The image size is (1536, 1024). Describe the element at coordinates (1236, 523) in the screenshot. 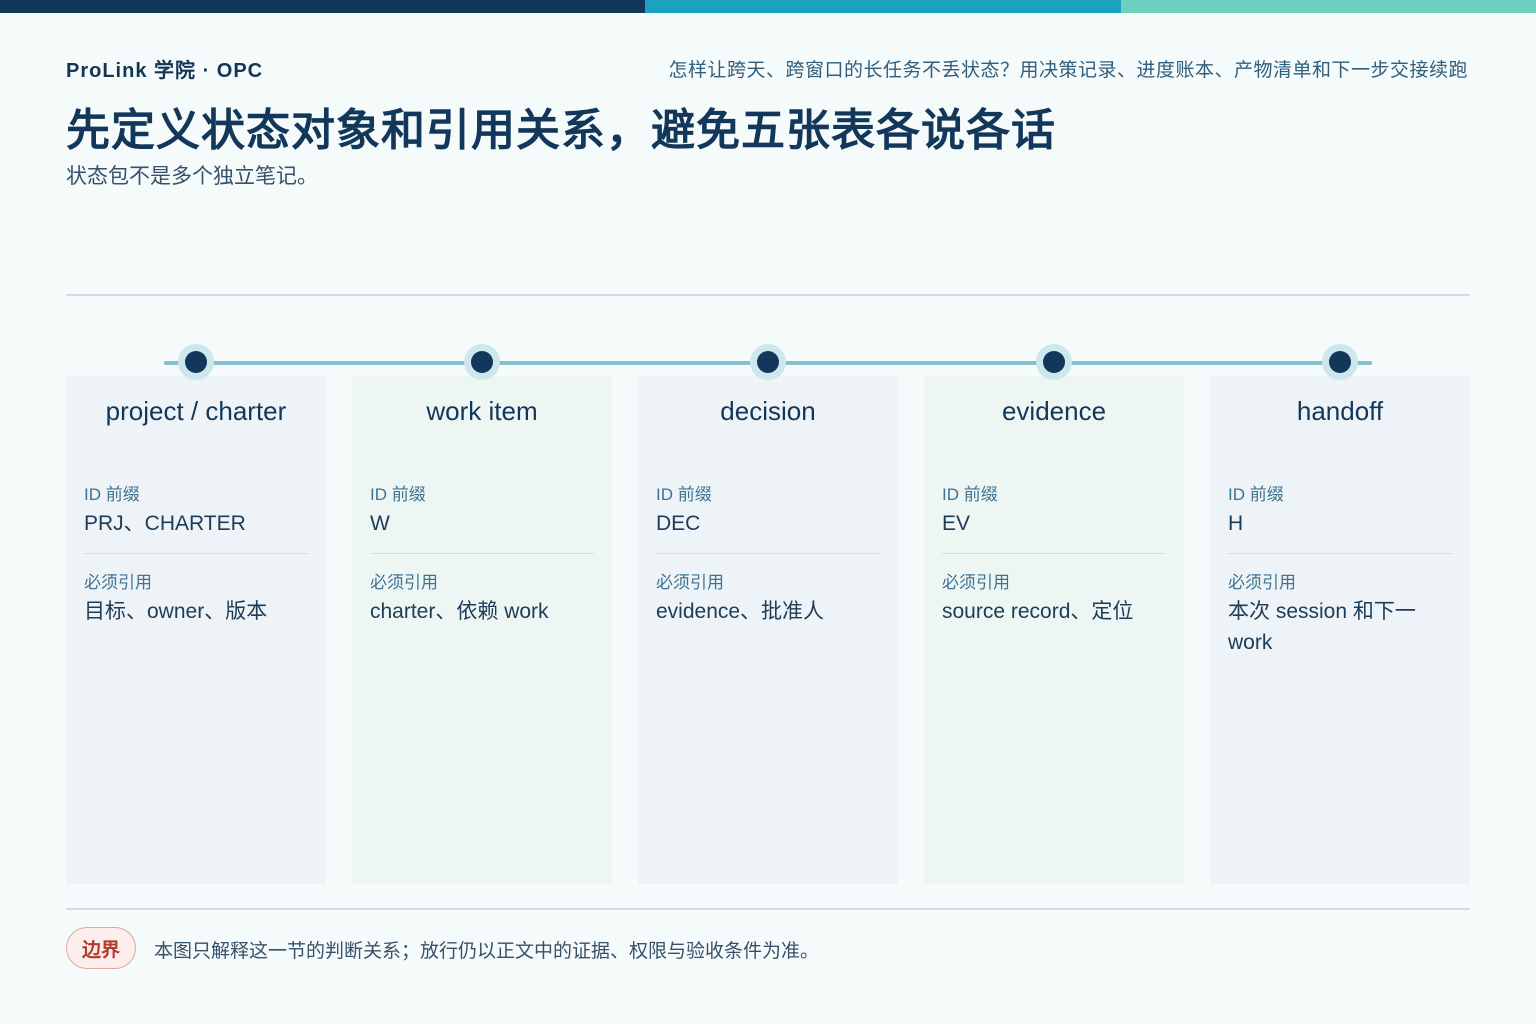

I see `id-prefix-value: H` at that location.